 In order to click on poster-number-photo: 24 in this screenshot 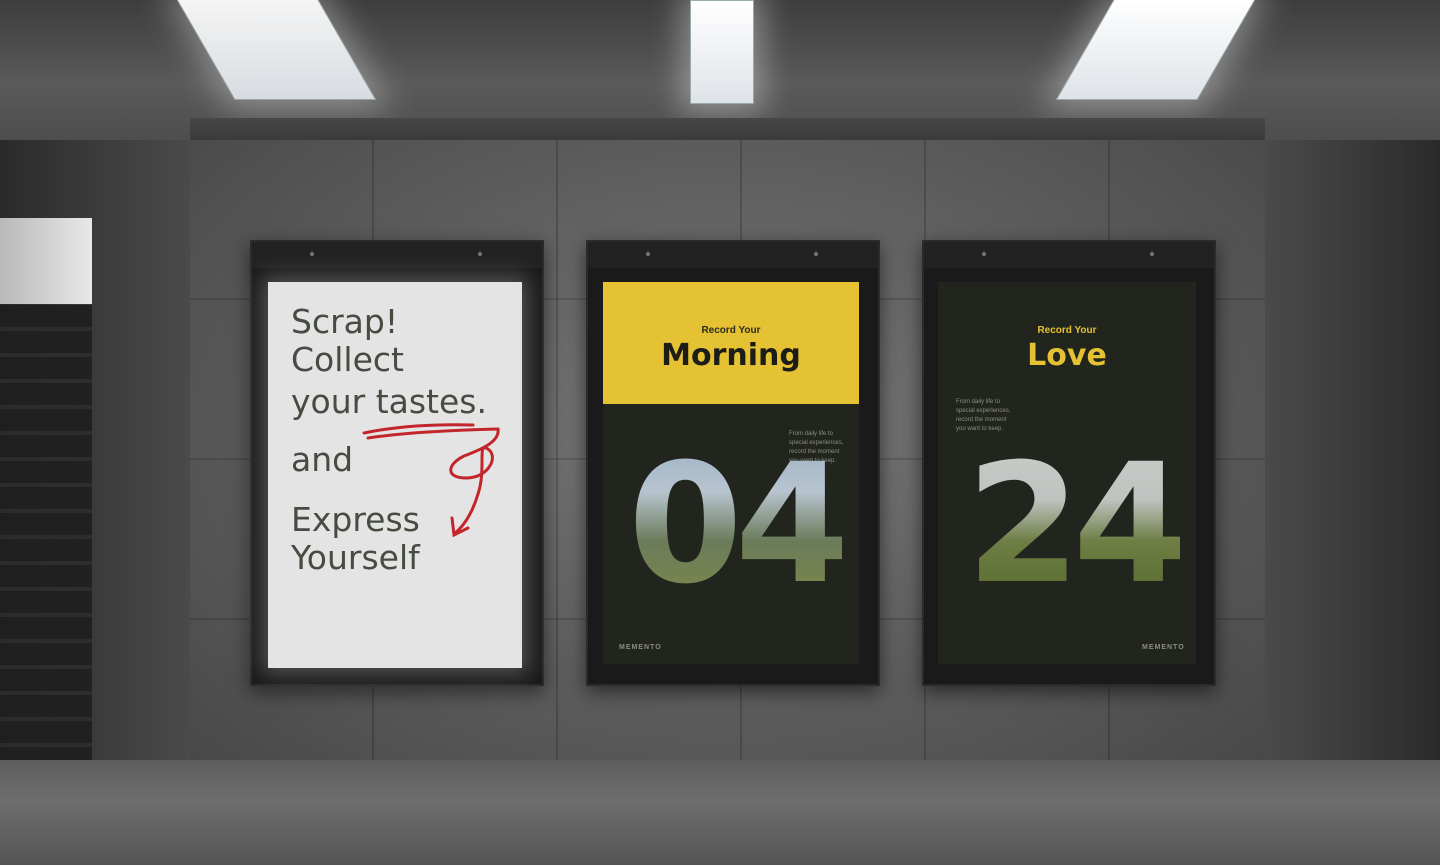, I will do `click(1077, 524)`.